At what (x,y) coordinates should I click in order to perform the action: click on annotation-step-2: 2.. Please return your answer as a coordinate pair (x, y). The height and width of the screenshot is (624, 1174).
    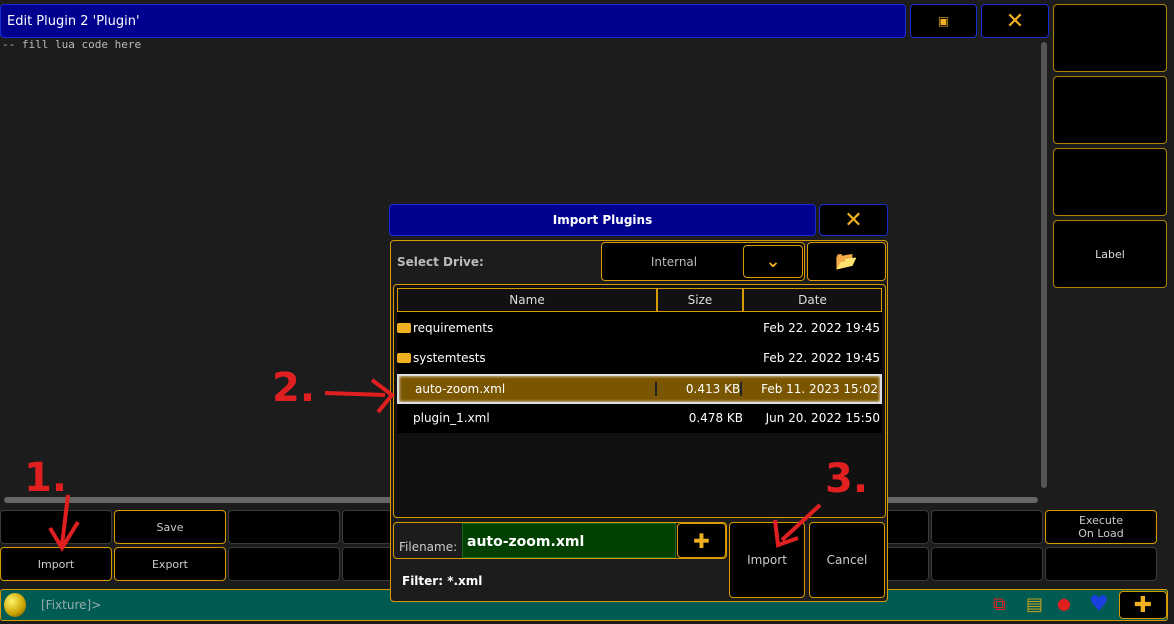
    Looking at the image, I should click on (294, 388).